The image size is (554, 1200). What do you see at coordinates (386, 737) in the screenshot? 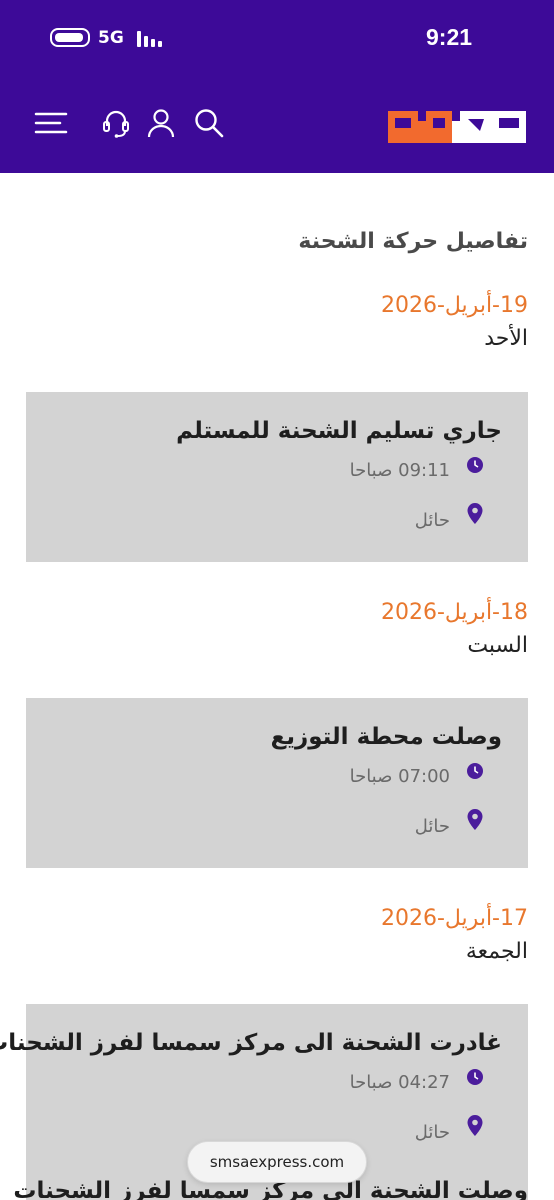
I see `event-title: وصلت محطة التوزيع` at bounding box center [386, 737].